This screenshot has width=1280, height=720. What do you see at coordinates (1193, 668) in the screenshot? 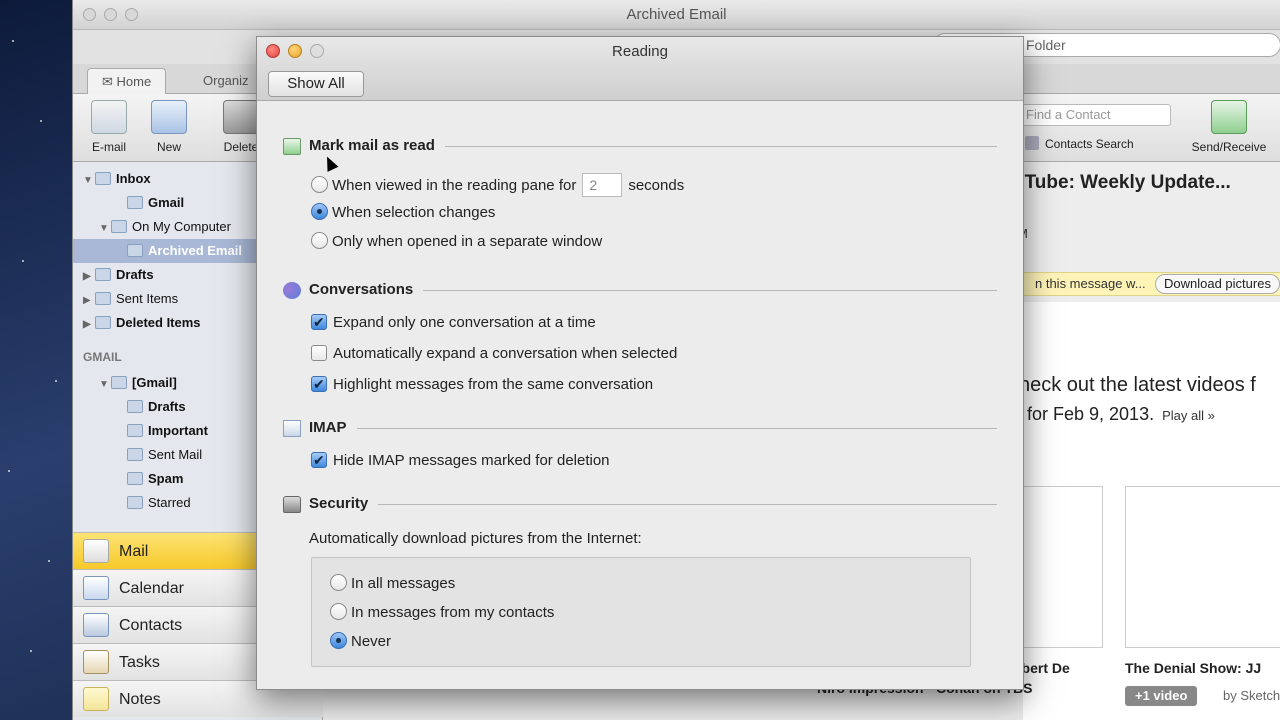
I see `video-2-title: The Denial Show: JJ` at bounding box center [1193, 668].